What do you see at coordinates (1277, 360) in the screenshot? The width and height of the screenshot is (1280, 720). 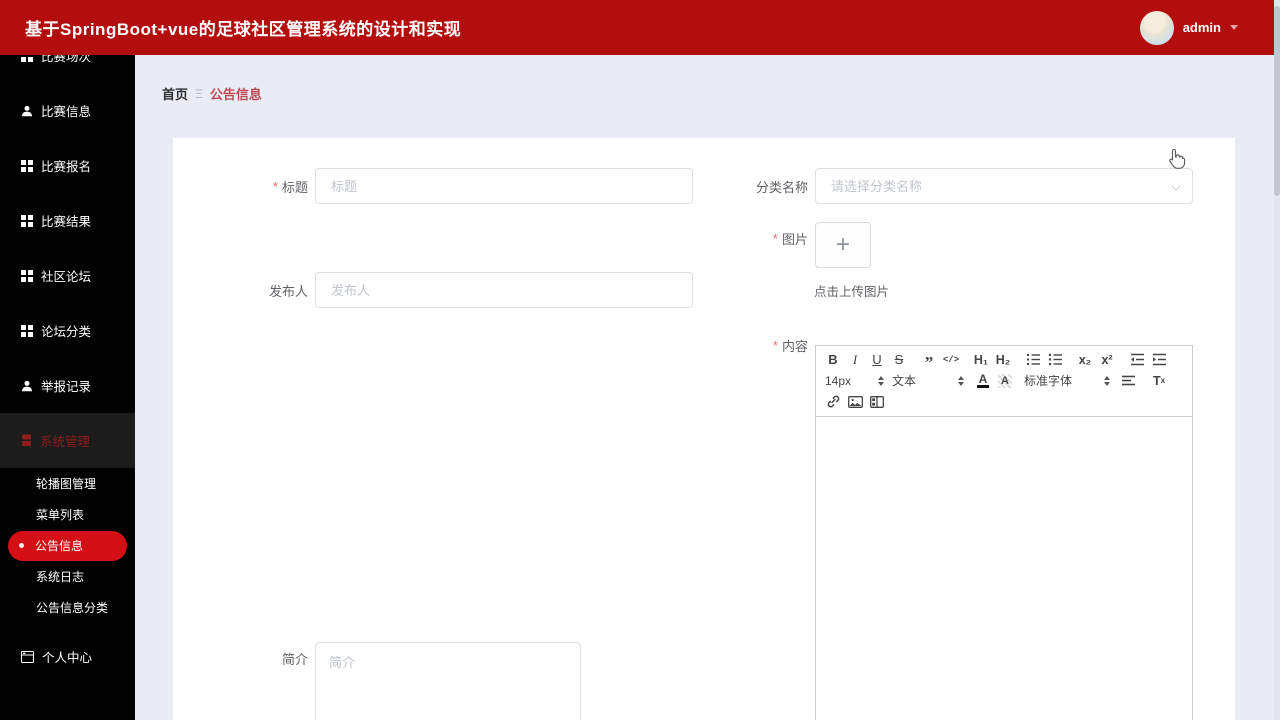 I see `scrollbar-track` at bounding box center [1277, 360].